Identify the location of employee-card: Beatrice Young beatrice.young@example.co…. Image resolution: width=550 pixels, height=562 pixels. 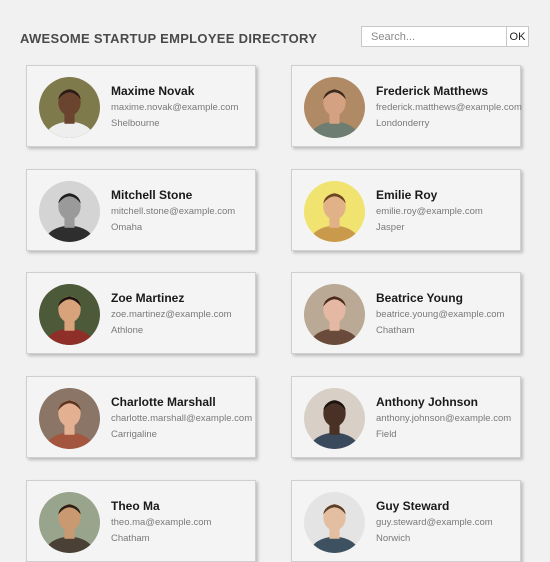
(406, 313).